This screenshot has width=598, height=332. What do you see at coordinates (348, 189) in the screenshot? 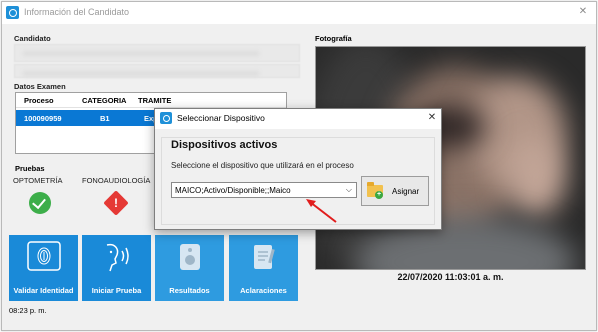
I see `chevron-down-icon: ⌵` at bounding box center [348, 189].